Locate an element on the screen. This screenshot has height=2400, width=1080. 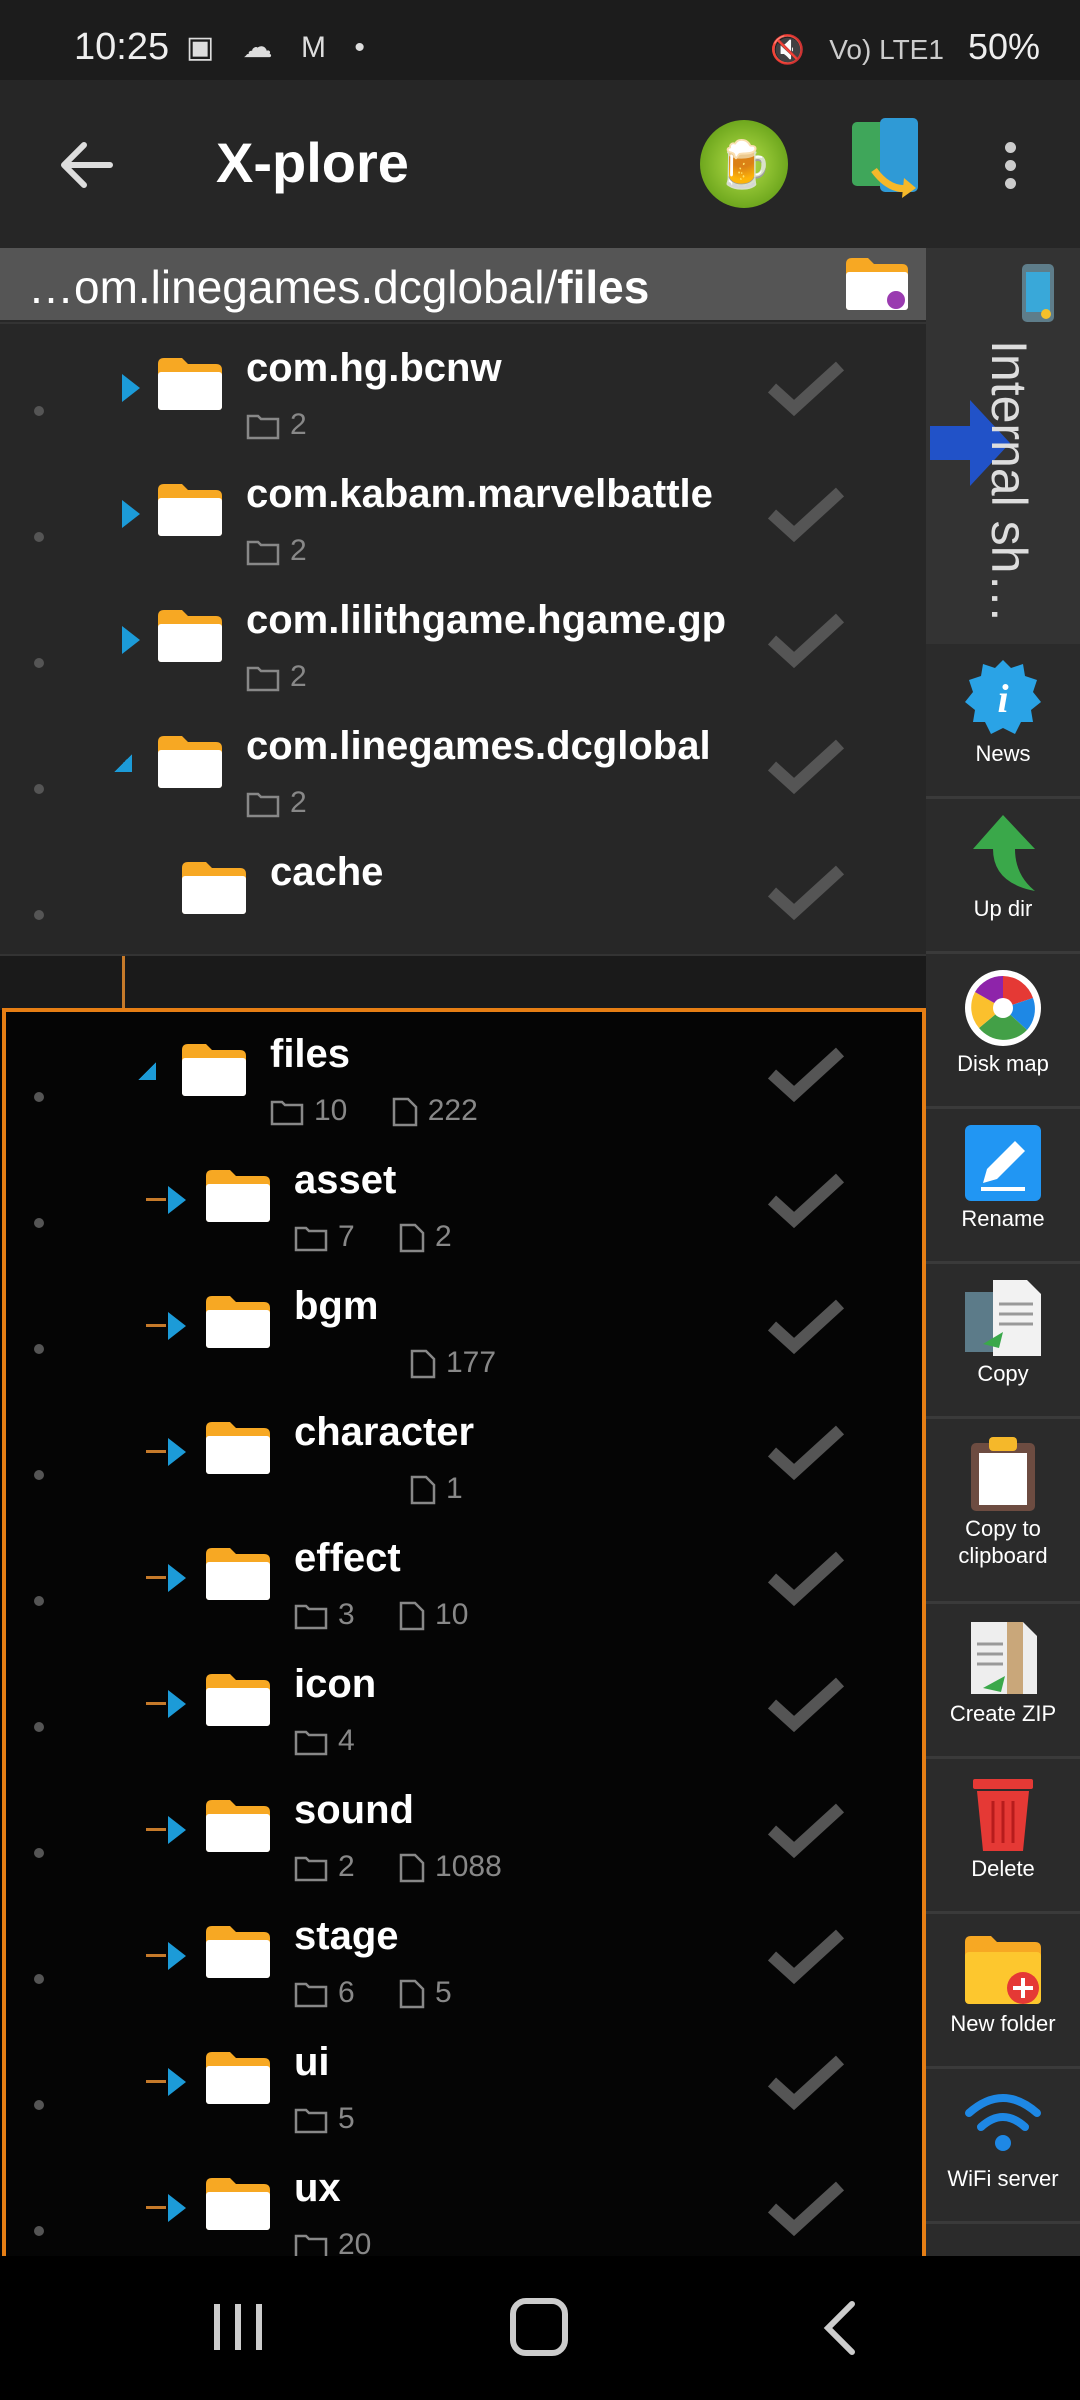
beer-donate-icon: 🍺 is located at coordinates (744, 164).